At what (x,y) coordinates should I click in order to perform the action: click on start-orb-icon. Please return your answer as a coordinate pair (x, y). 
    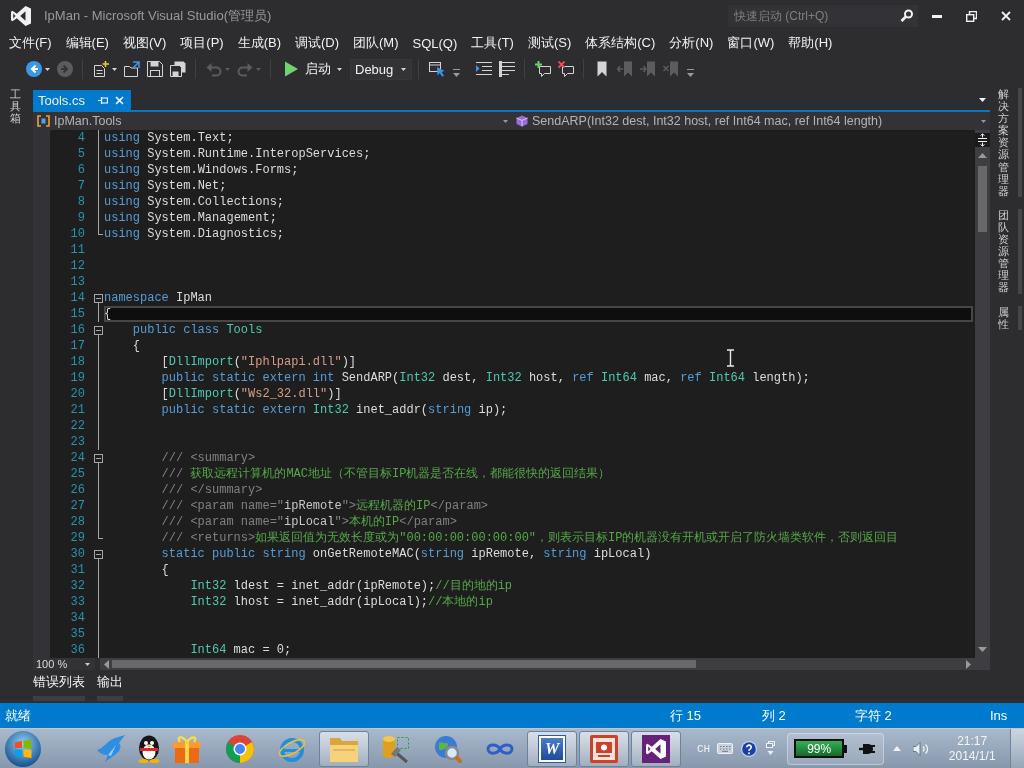
    Looking at the image, I should click on (23, 748).